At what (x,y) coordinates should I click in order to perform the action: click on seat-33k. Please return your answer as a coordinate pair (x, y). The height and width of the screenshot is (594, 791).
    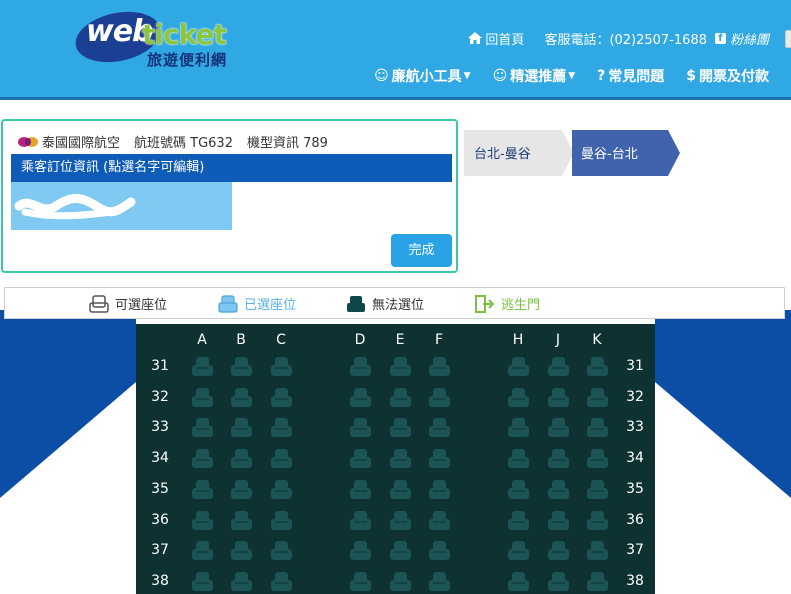
    Looking at the image, I should click on (597, 428).